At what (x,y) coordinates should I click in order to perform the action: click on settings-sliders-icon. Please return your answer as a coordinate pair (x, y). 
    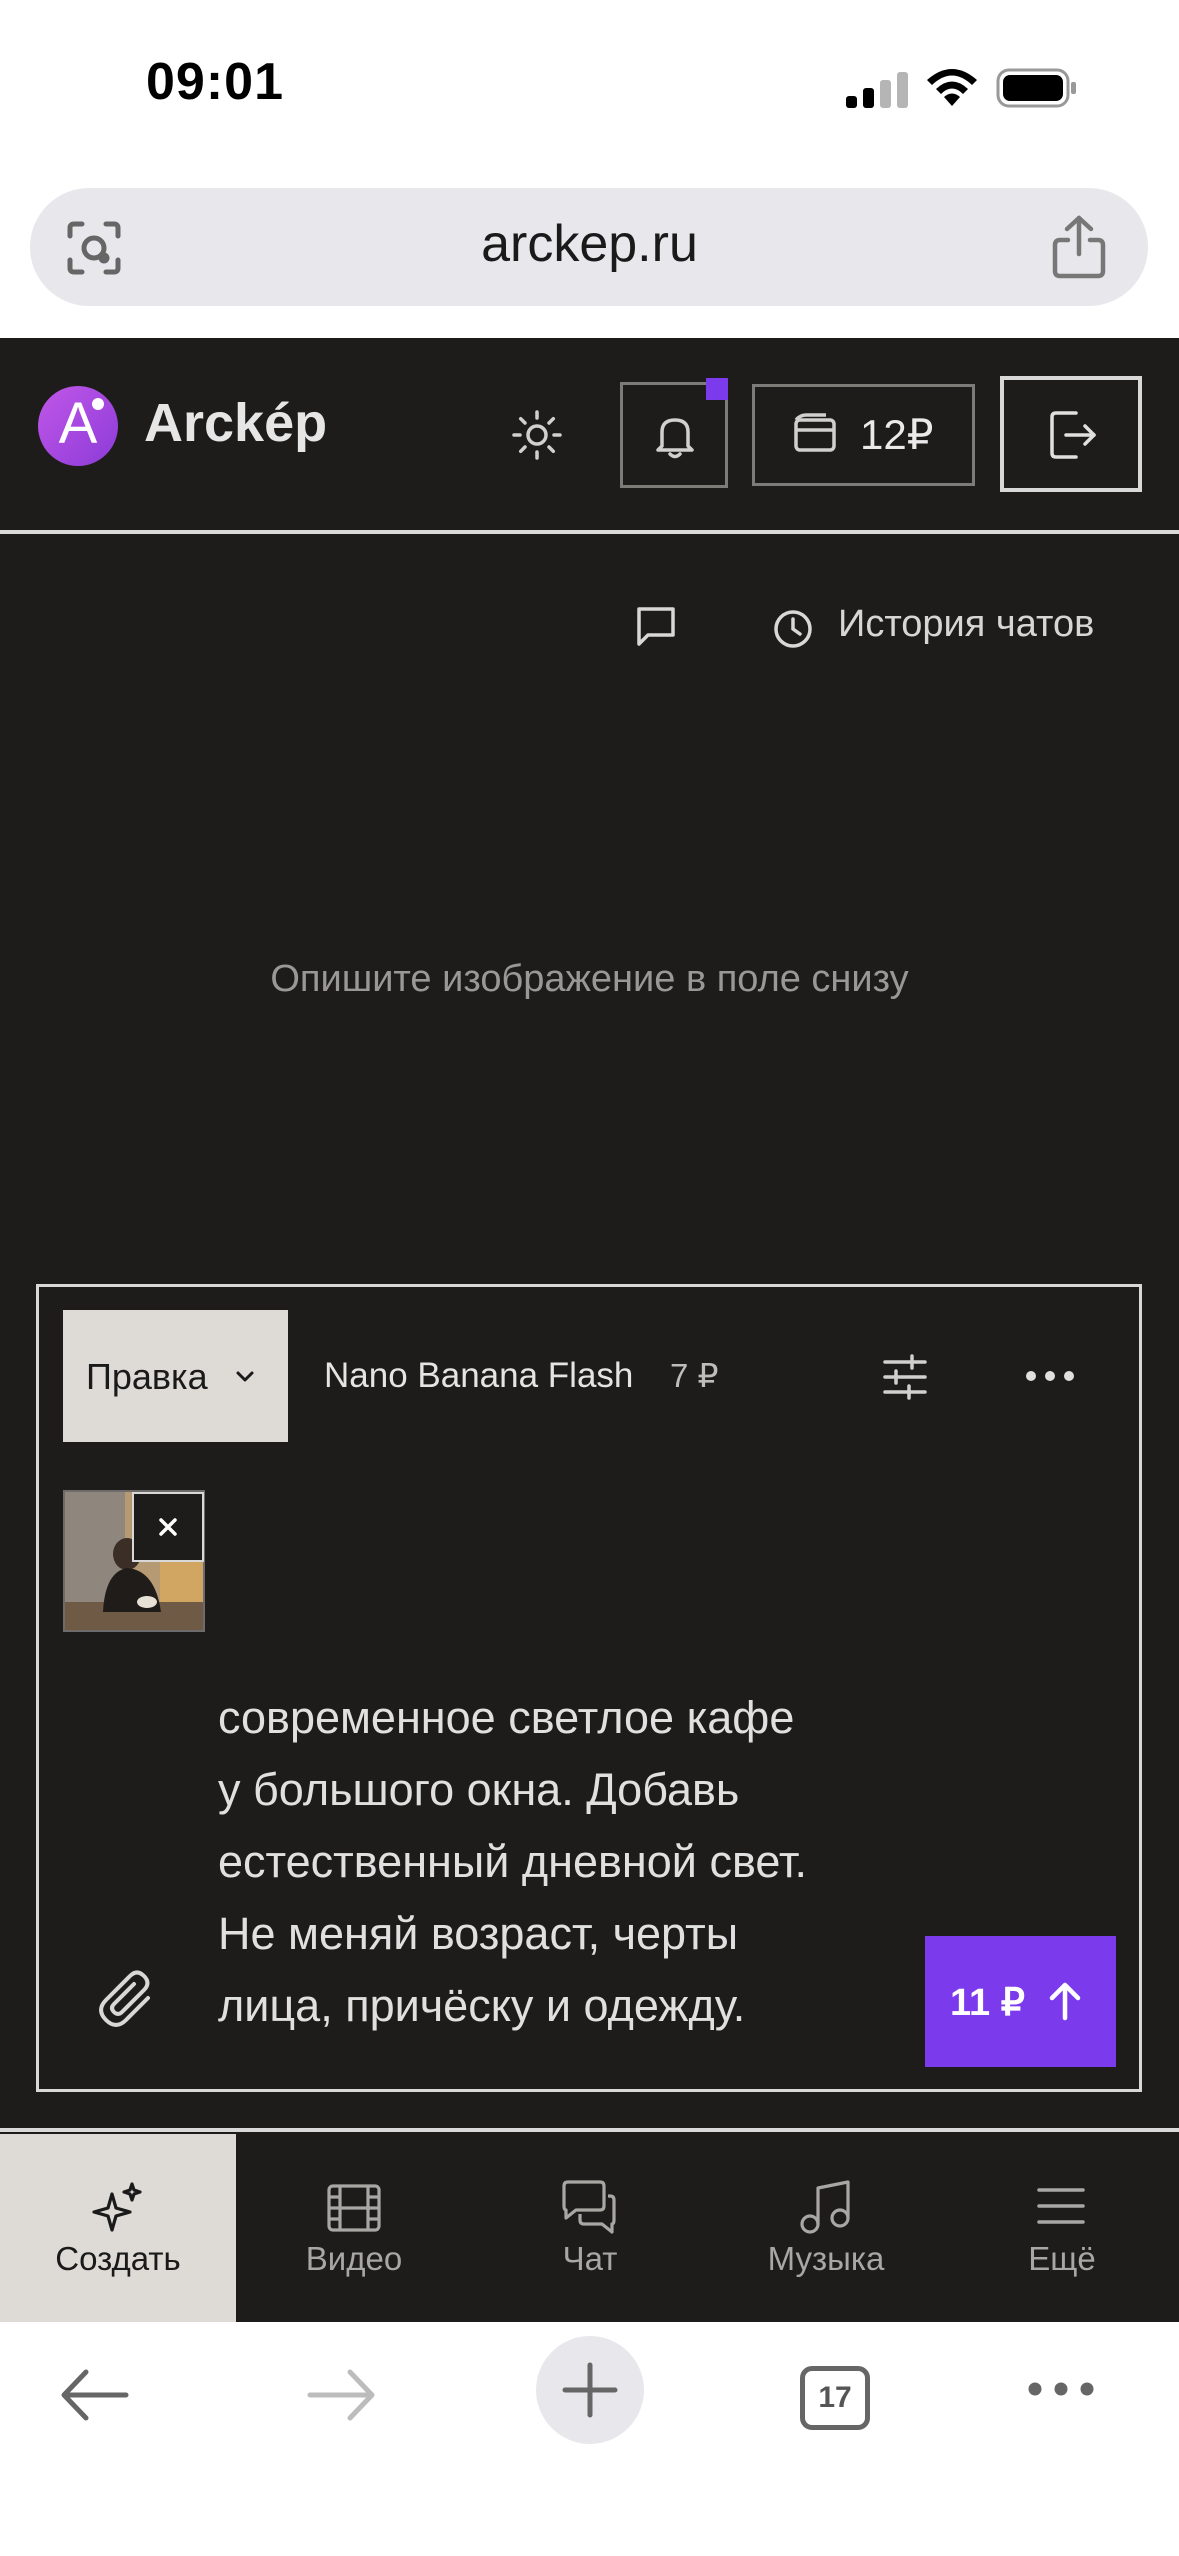
    Looking at the image, I should click on (905, 1377).